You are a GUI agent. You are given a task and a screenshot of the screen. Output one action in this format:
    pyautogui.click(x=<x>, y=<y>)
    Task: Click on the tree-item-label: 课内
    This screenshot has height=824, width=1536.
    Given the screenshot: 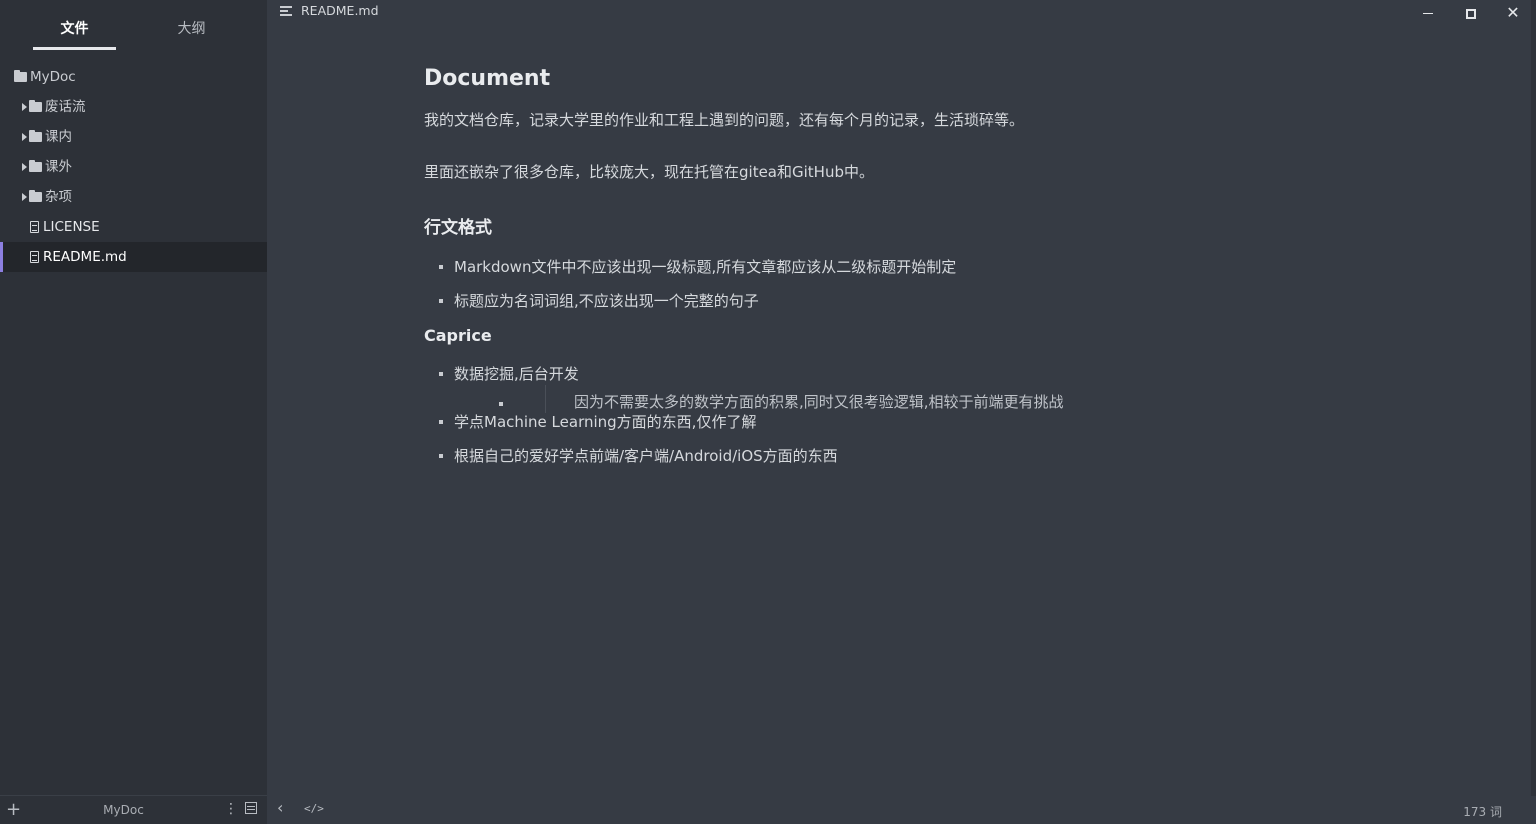 What is the action you would take?
    pyautogui.click(x=58, y=137)
    